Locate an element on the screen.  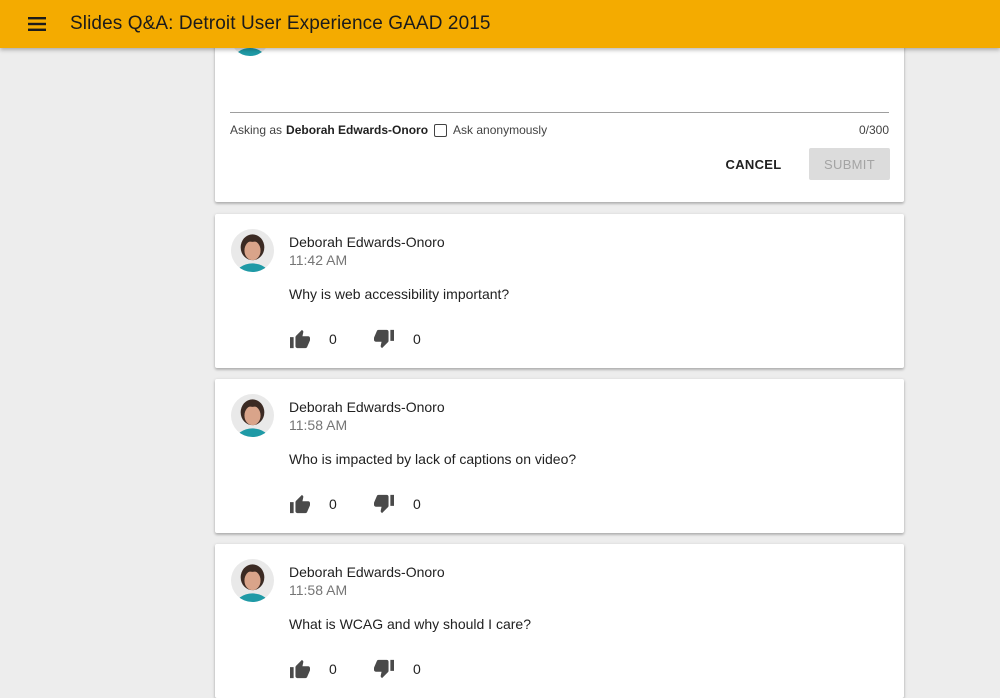
char-counter: 0/300 is located at coordinates (873, 130).